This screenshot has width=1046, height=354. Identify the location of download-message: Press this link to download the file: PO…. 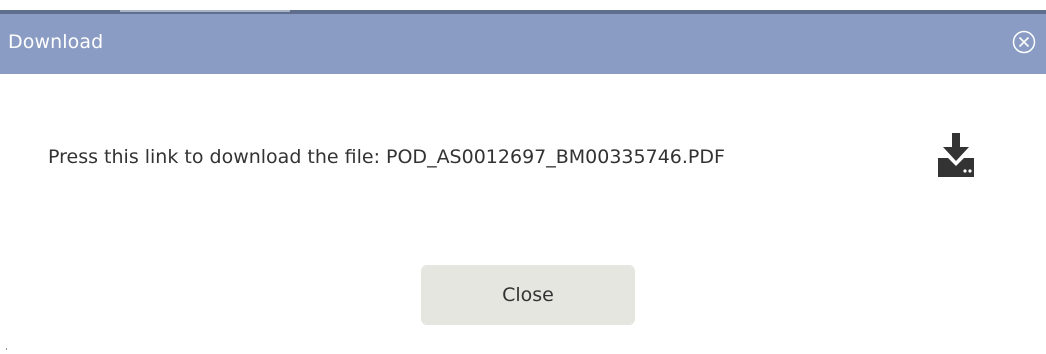
(386, 157).